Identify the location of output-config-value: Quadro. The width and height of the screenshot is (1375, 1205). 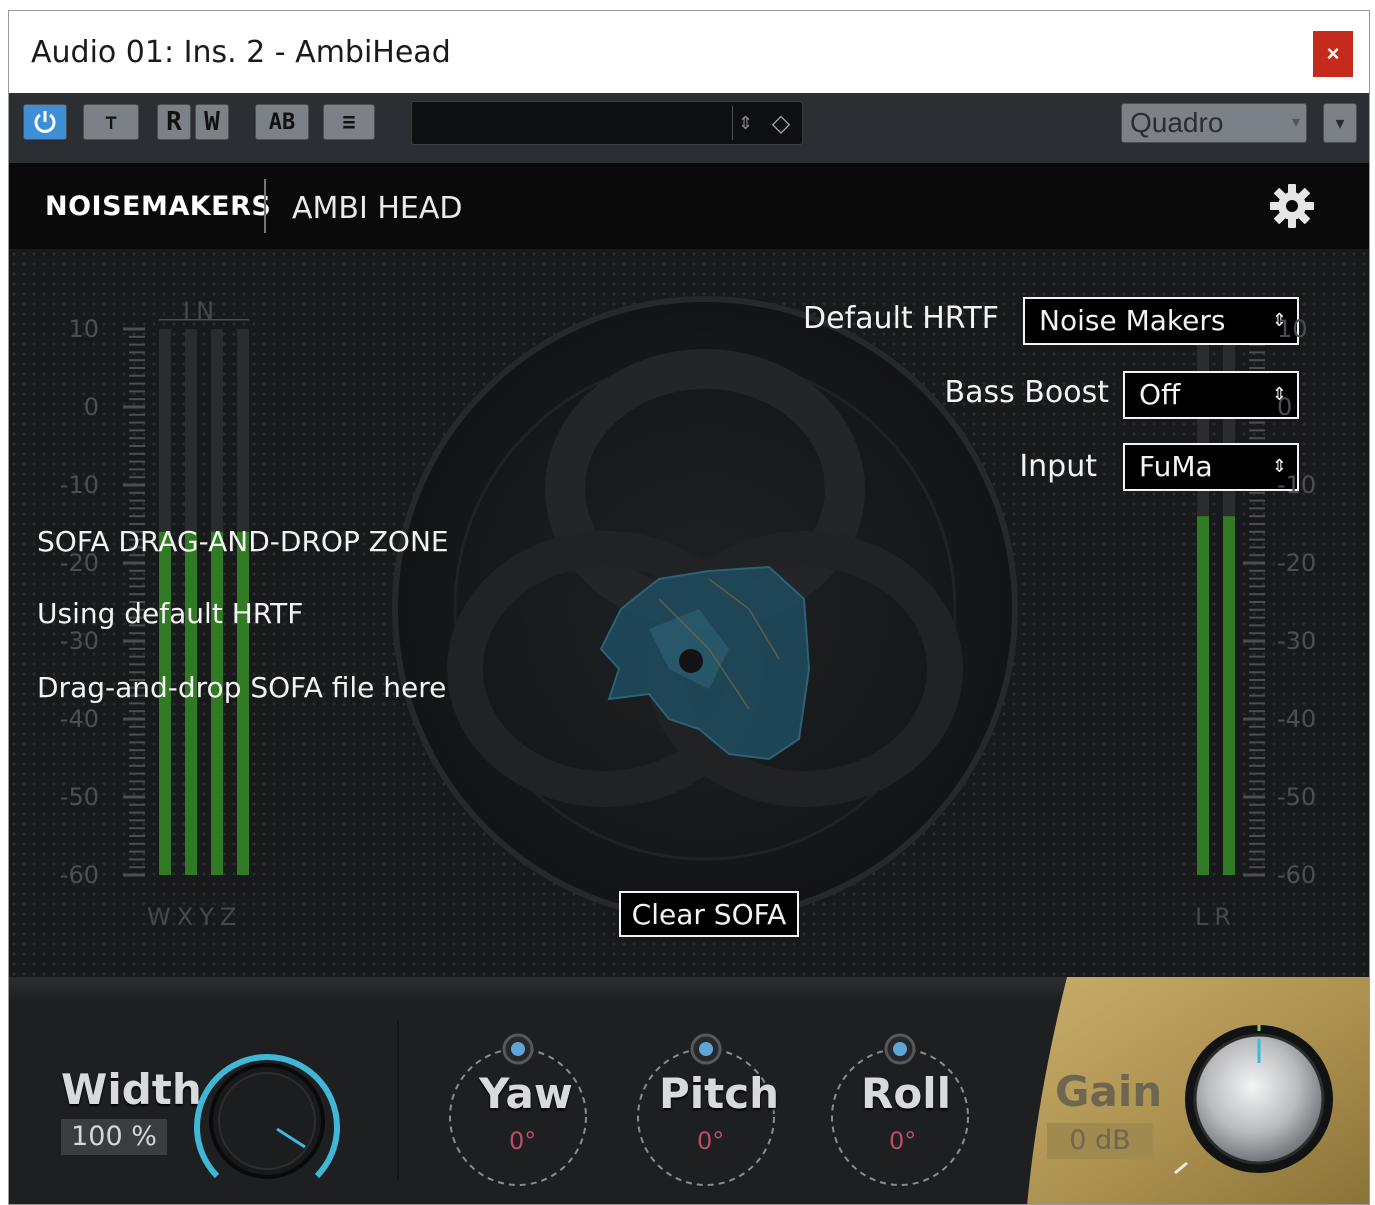
(1177, 122).